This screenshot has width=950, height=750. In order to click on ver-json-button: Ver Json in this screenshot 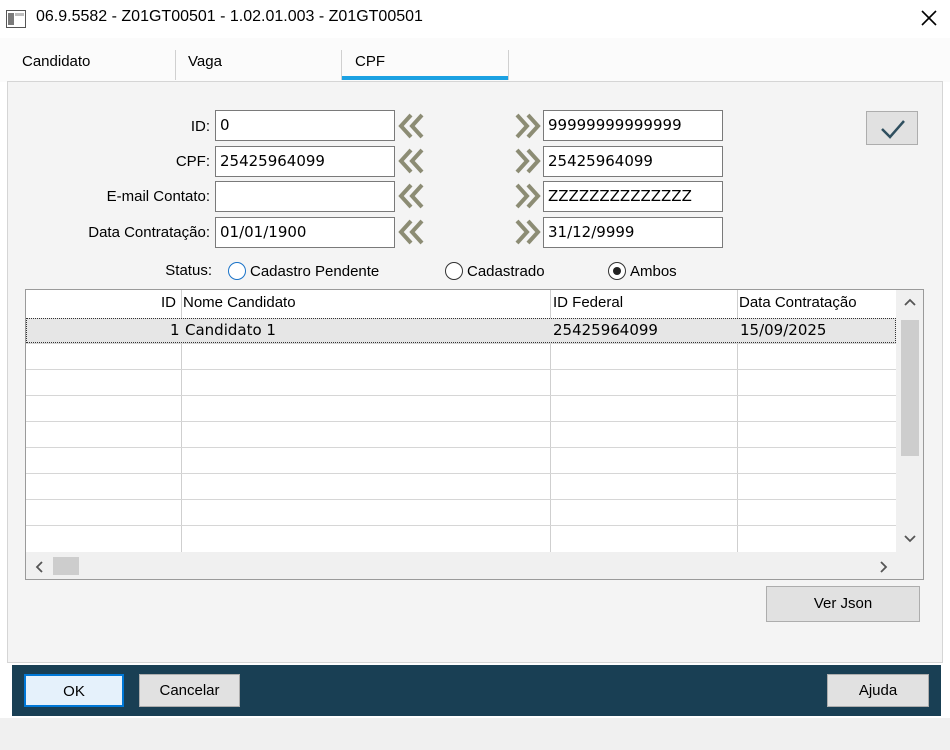, I will do `click(843, 604)`.